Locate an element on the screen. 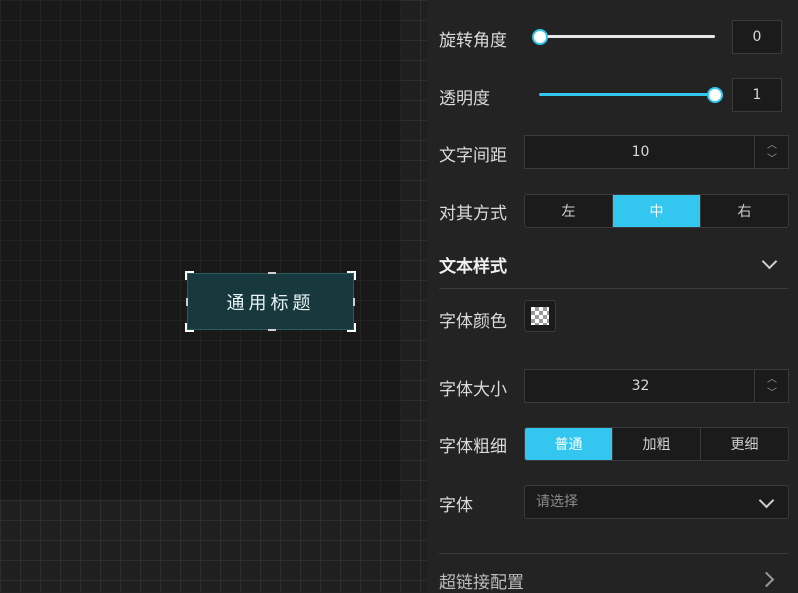 This screenshot has width=798, height=593. text-style-title: 文本样式 is located at coordinates (473, 267).